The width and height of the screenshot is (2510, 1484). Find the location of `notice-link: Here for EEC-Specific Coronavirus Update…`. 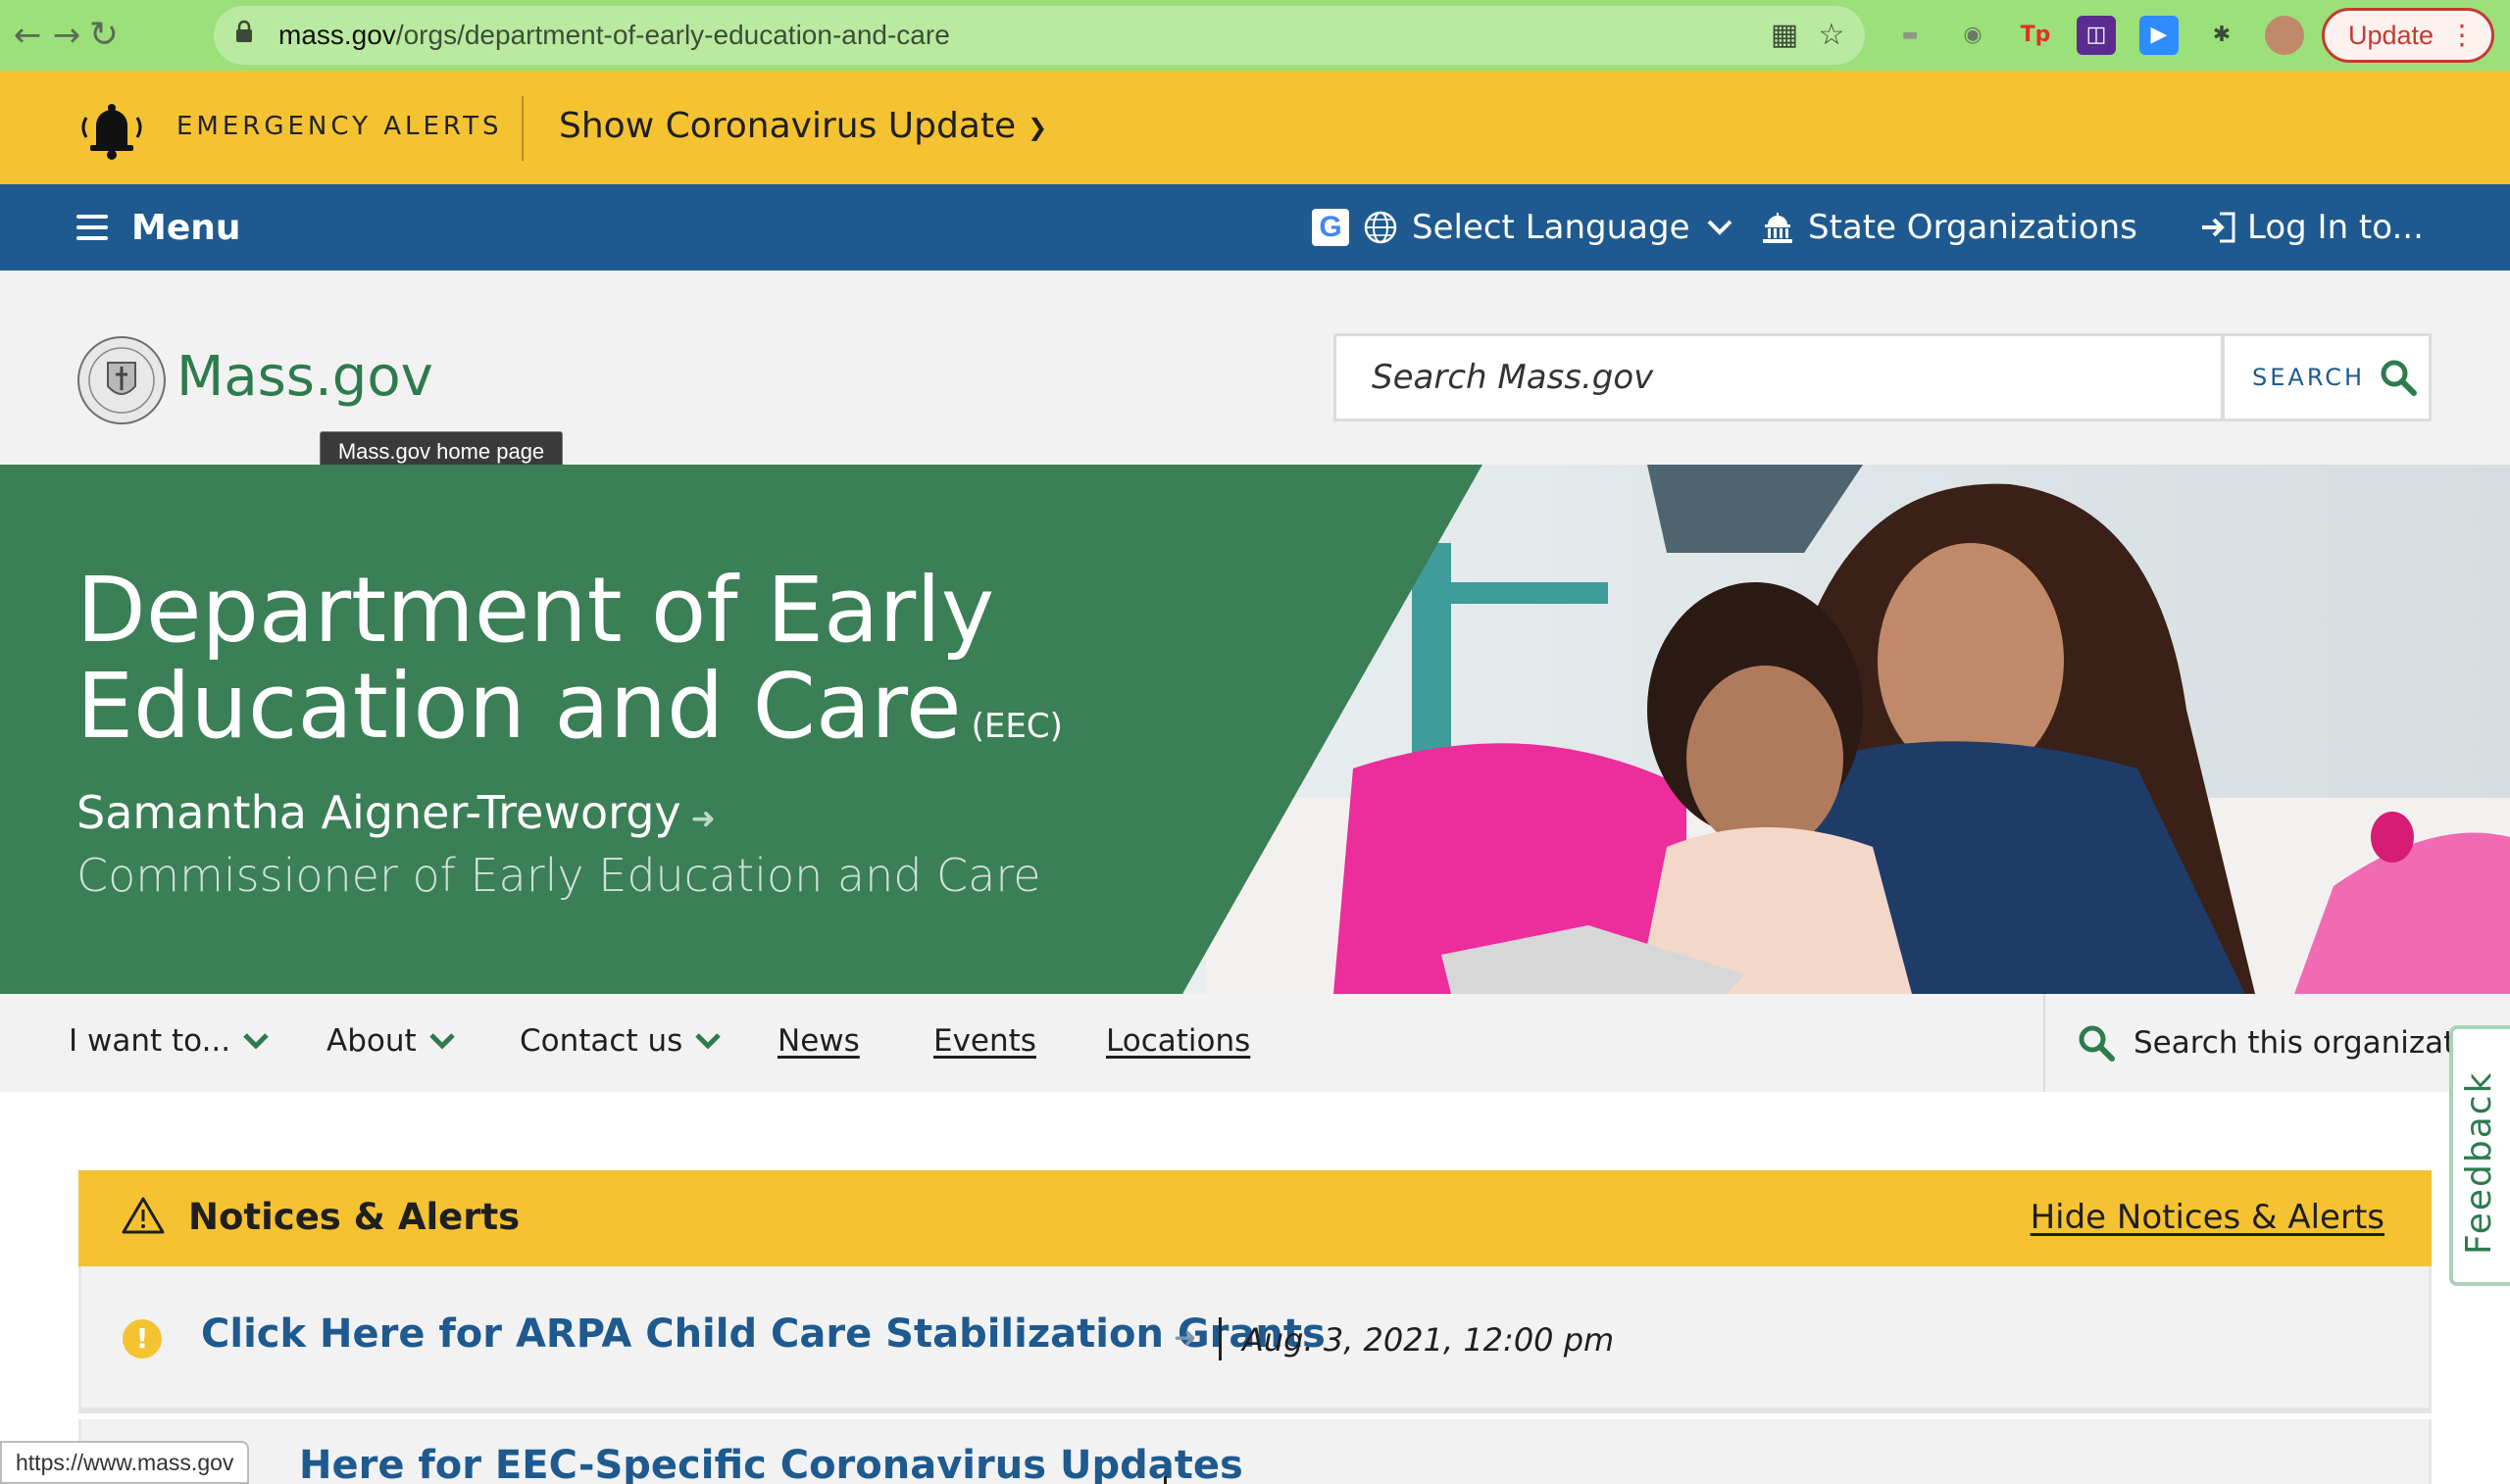

notice-link: Here for EEC-Specific Coronavirus Update… is located at coordinates (771, 1464).